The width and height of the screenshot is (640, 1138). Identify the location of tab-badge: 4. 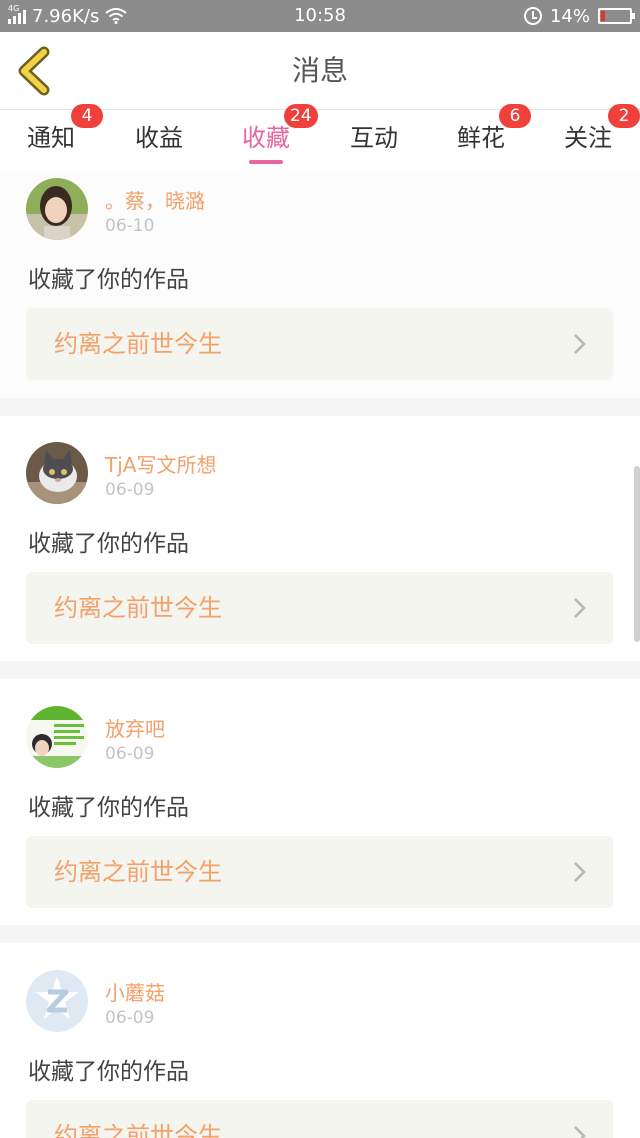
(87, 116).